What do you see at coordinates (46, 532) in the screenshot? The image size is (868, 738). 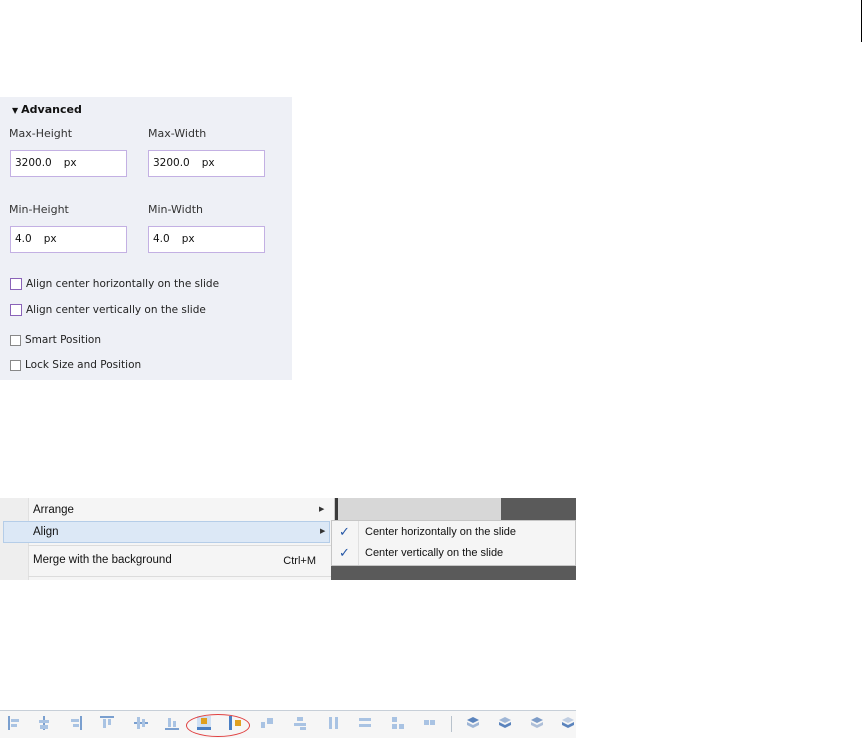 I see `menu-item-align-label: Align` at bounding box center [46, 532].